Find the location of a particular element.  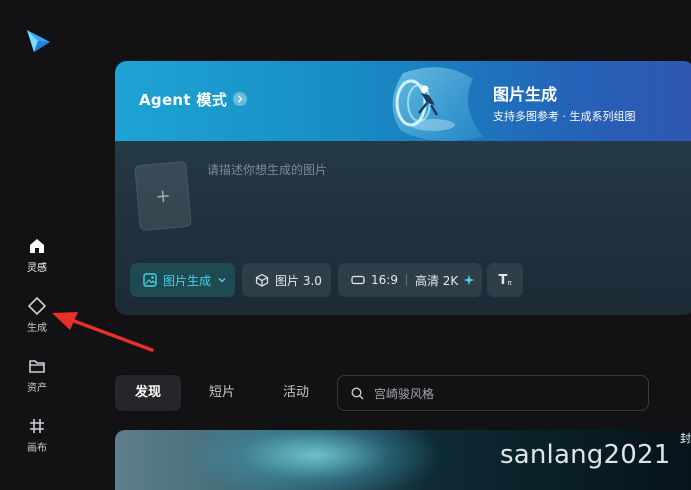

chevron-down-icon is located at coordinates (222, 280).